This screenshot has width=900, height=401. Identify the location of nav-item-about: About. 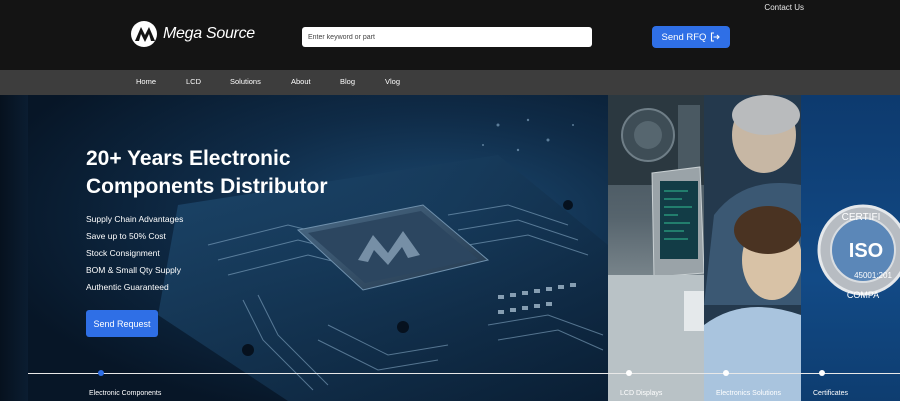
(301, 81).